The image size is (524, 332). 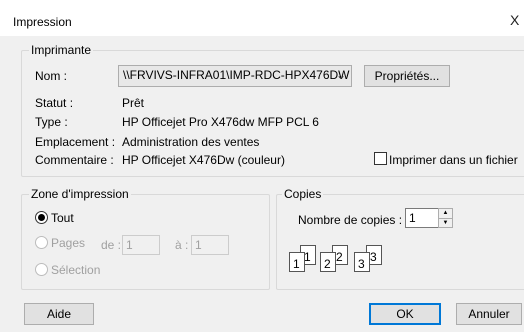 What do you see at coordinates (51, 76) in the screenshot?
I see `printer-name-label: Nom :` at bounding box center [51, 76].